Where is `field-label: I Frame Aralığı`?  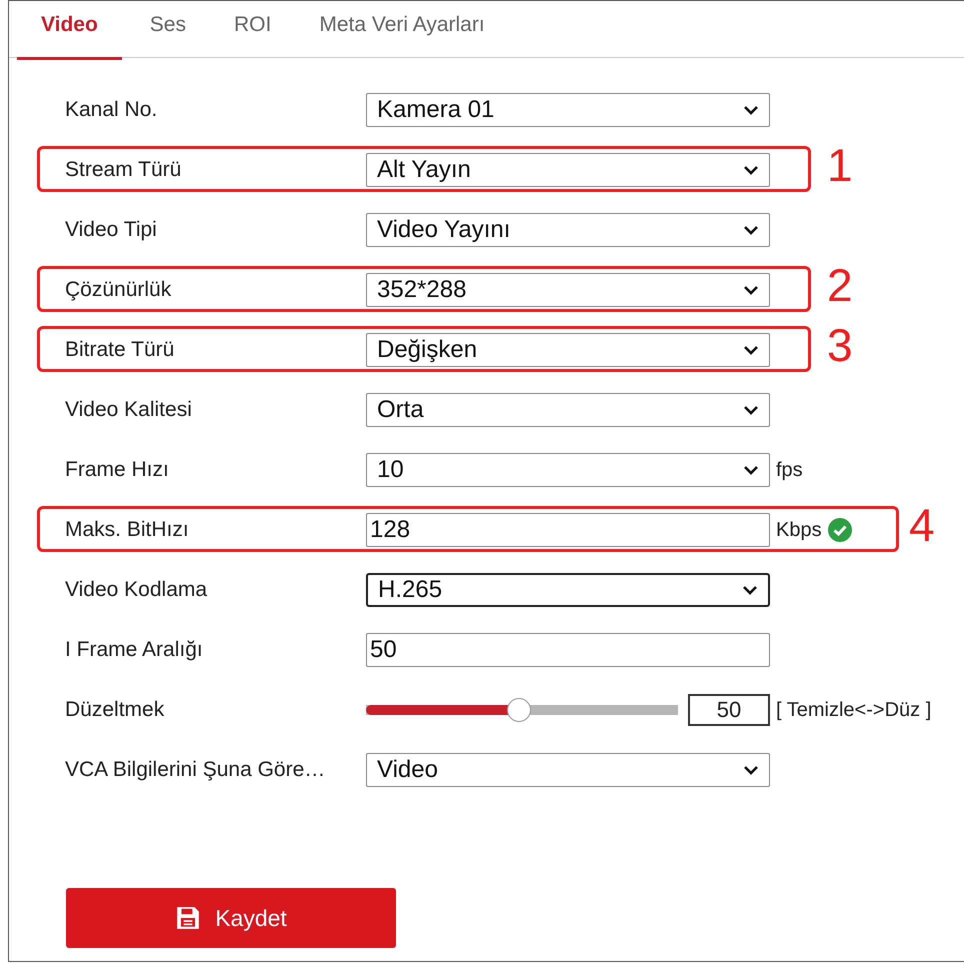
field-label: I Frame Aralığı is located at coordinates (134, 650).